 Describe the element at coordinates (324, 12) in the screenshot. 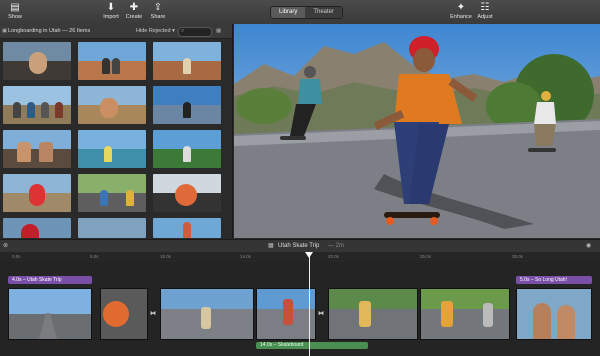

I see `tab-theater: Theater` at that location.